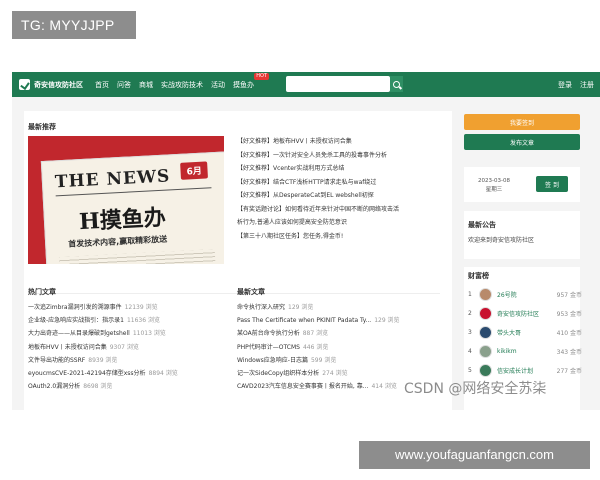 This screenshot has height=480, width=600. I want to click on auth-links: 登录 注册, so click(572, 84).